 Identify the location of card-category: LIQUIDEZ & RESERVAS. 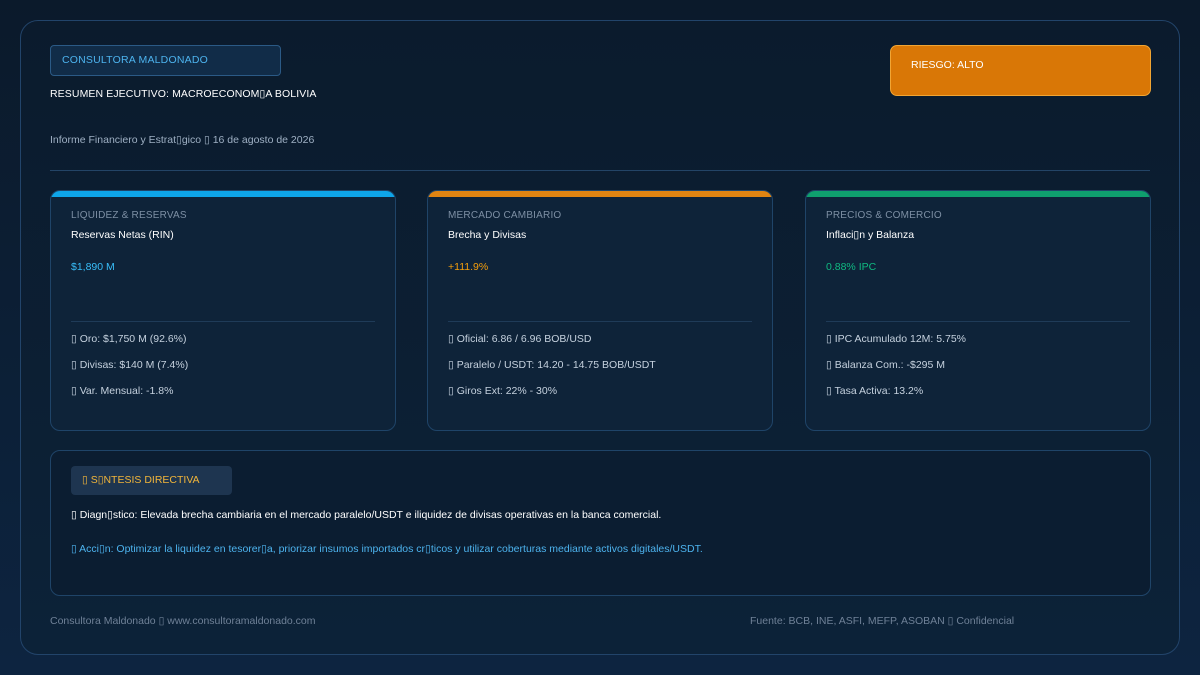
(129, 215).